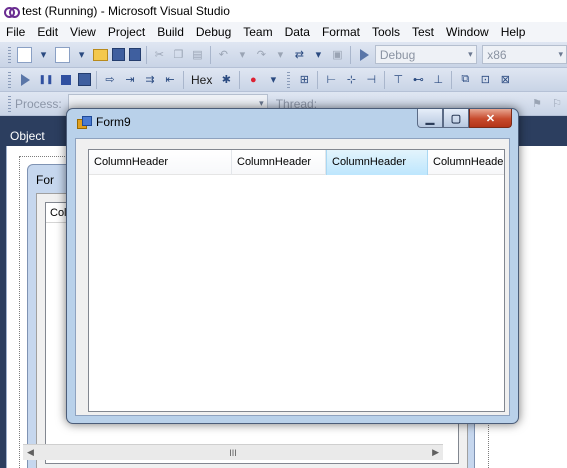 The width and height of the screenshot is (567, 468). I want to click on step-over-icon: ⇉, so click(150, 80).